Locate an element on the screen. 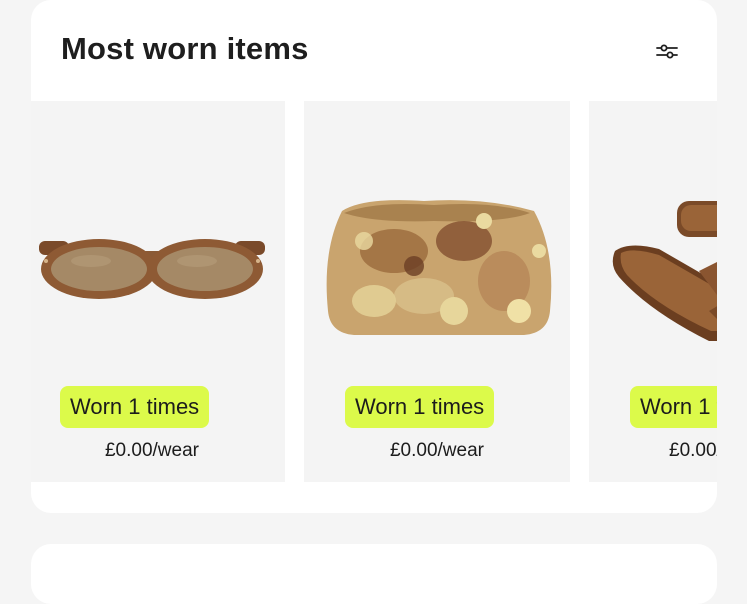 Image resolution: width=747 pixels, height=604 pixels. leather-sandal-image is located at coordinates (664, 271).